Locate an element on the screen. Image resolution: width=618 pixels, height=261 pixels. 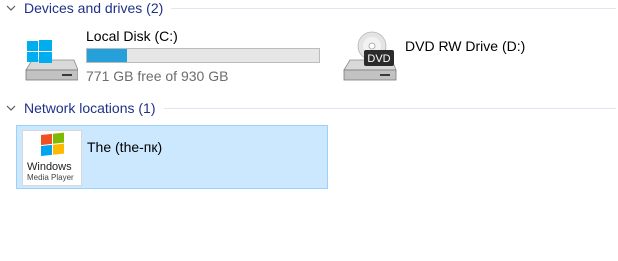
local-disk-tile: Local Disk (C:) 771 GB free of 930 GB is located at coordinates (173, 56).